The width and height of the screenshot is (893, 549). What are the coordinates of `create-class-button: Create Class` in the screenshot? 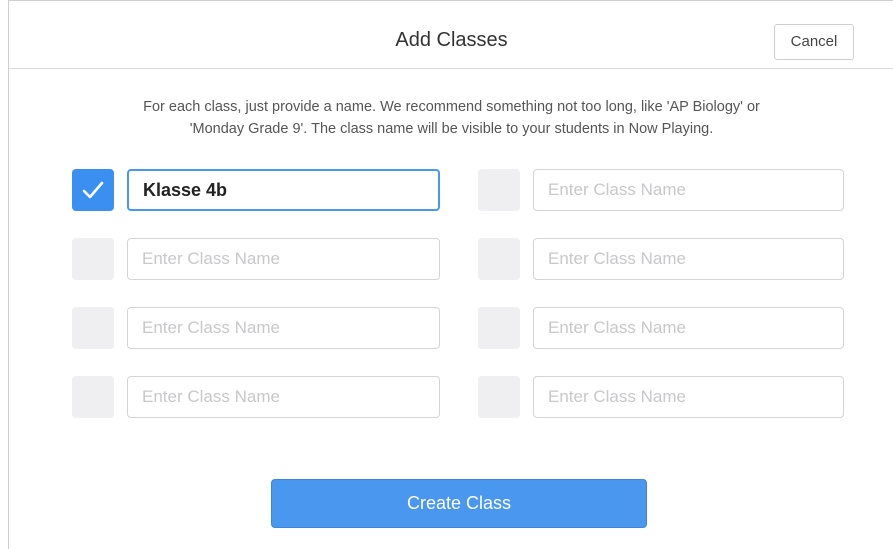 It's located at (459, 503).